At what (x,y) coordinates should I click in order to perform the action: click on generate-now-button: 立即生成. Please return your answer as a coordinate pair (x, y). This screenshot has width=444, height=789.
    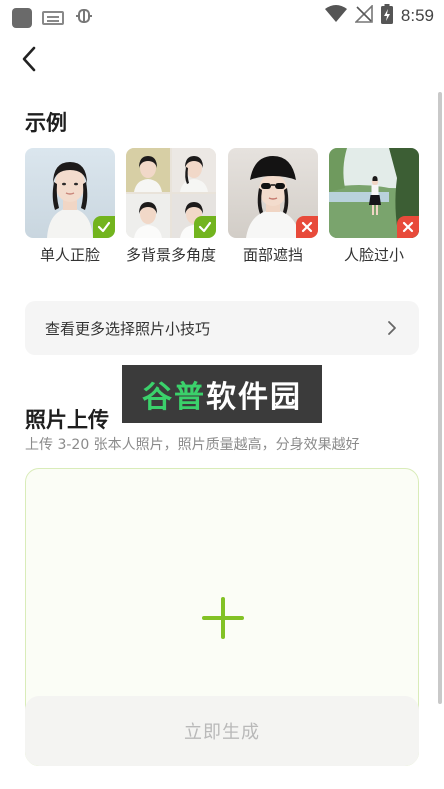
    Looking at the image, I should click on (222, 731).